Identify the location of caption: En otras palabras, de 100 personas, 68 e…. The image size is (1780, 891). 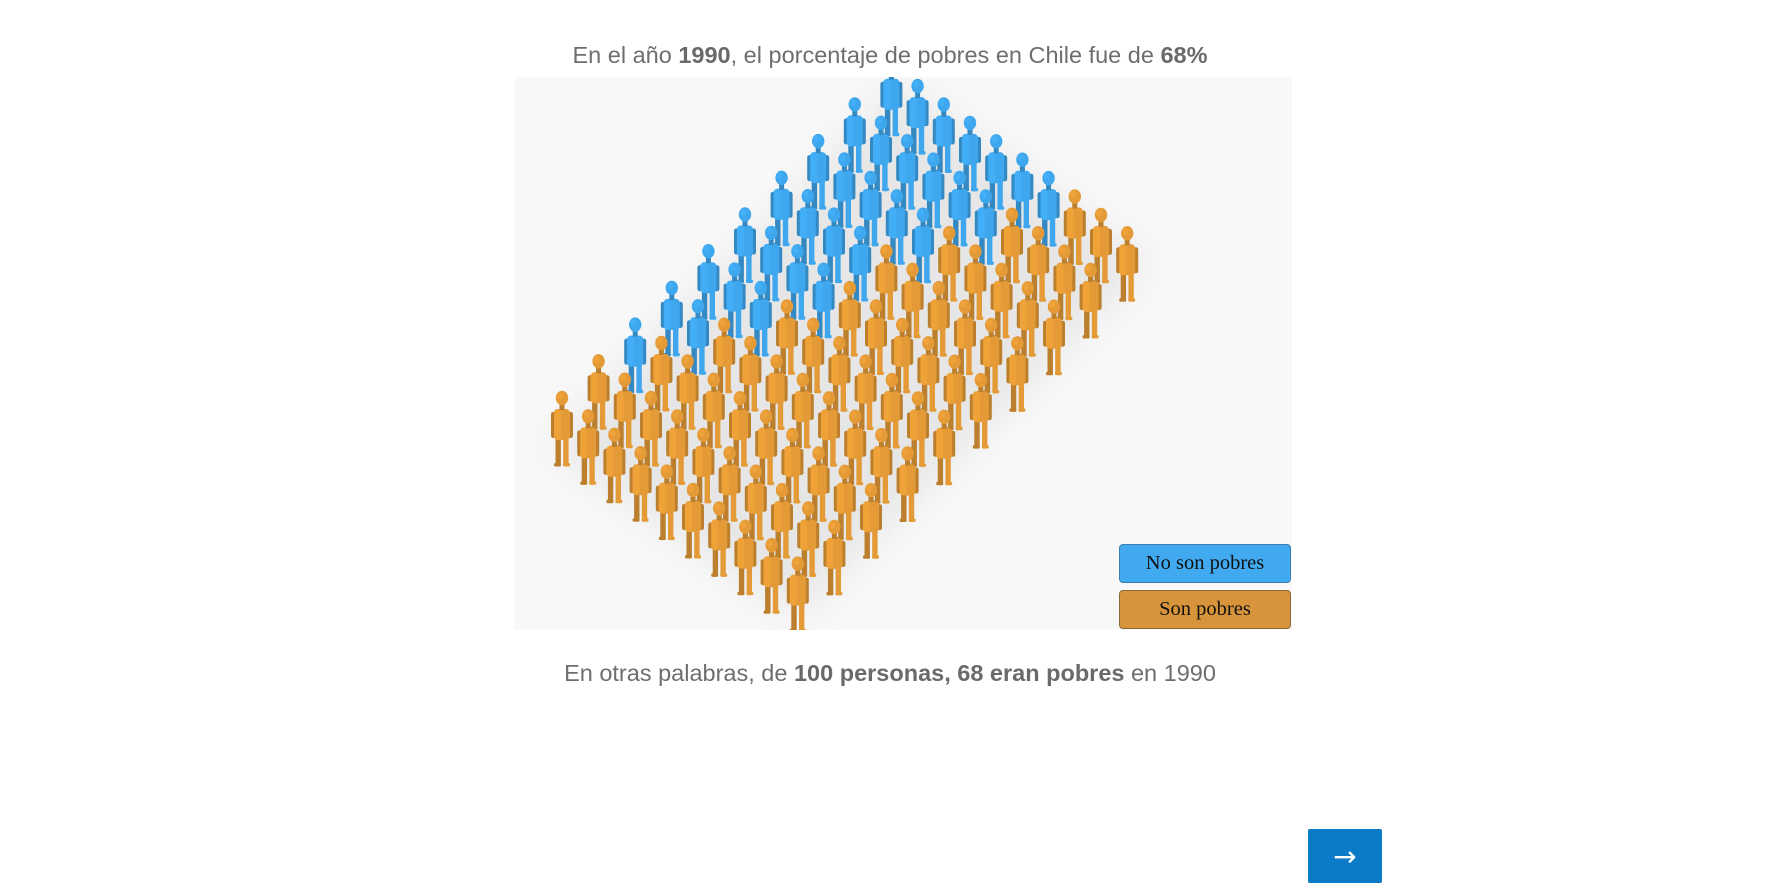
(890, 673).